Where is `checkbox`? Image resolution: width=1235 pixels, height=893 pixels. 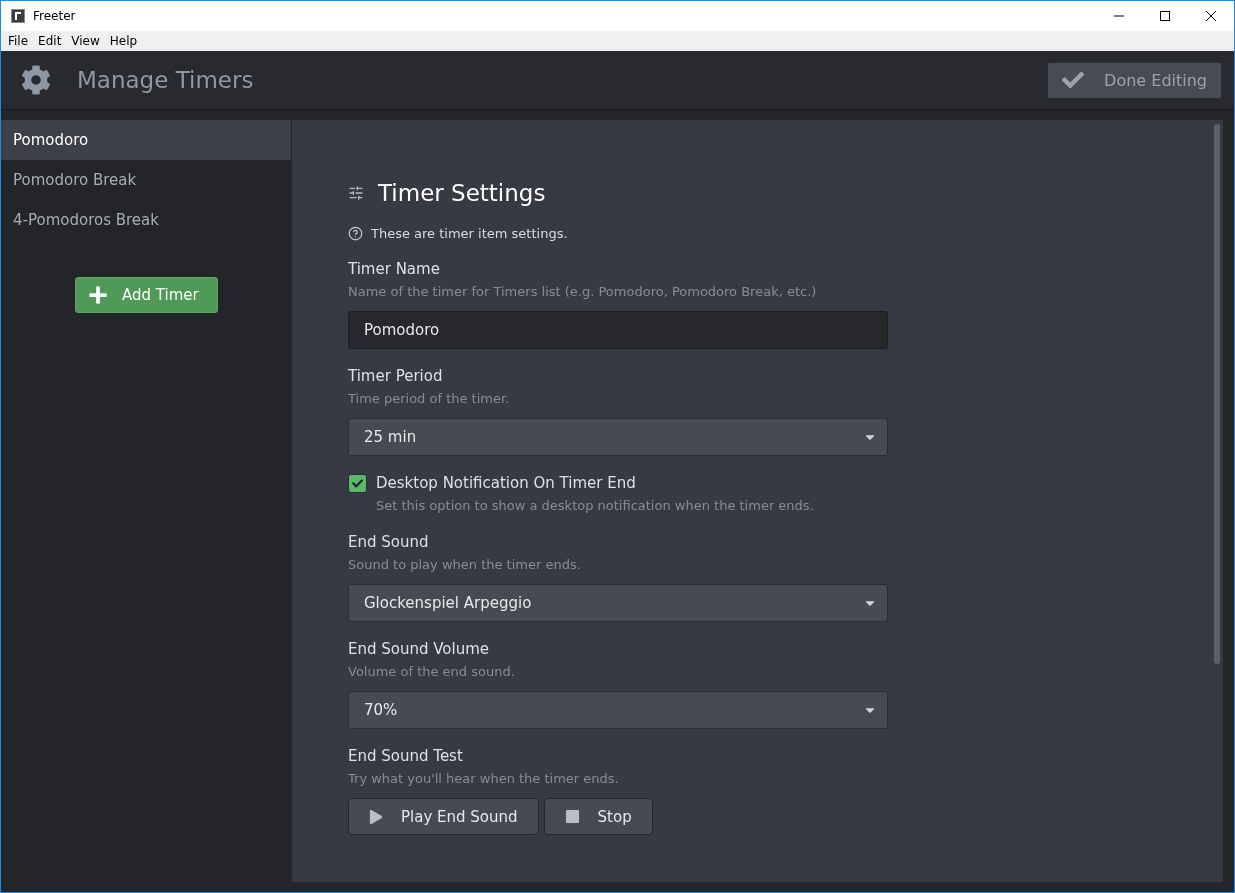
checkbox is located at coordinates (357, 483).